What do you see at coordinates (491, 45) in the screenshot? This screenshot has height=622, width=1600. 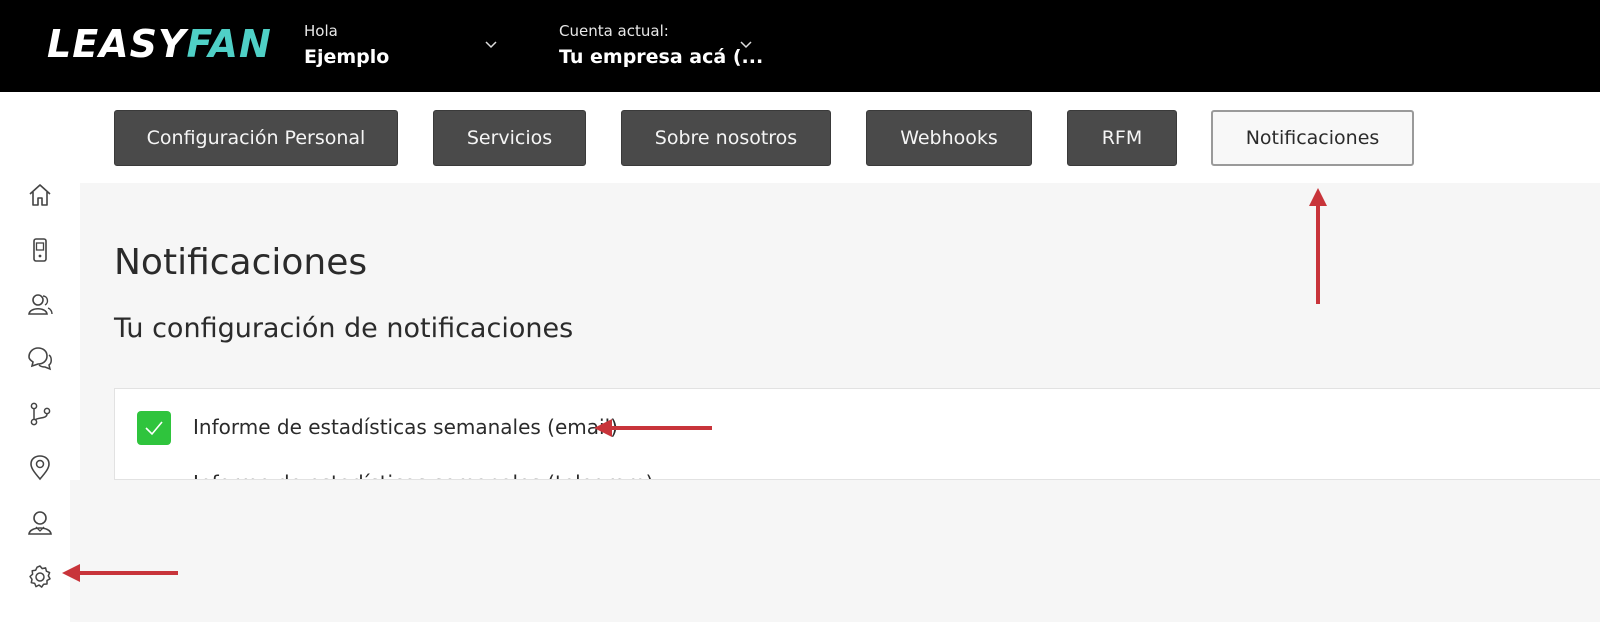 I see `user-menu-chevron-down-icon` at bounding box center [491, 45].